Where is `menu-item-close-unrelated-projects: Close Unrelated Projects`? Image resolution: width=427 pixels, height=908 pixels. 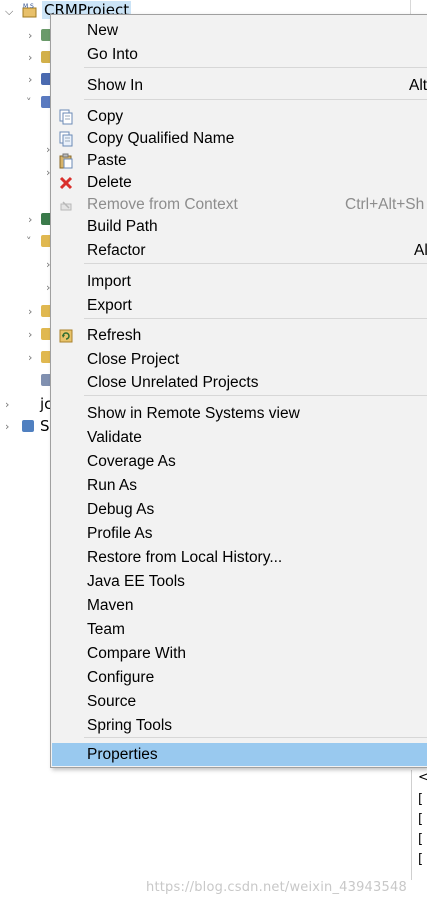 menu-item-close-unrelated-projects: Close Unrelated Projects is located at coordinates (239, 382).